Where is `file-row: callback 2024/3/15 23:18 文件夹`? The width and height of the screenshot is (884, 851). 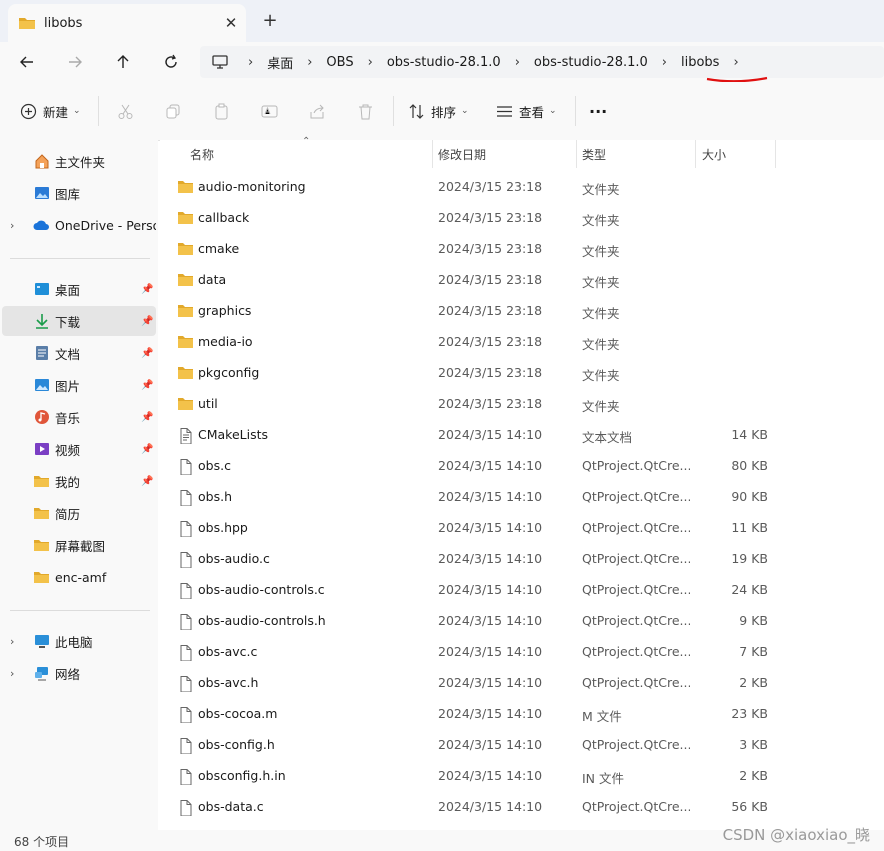
file-row: callback 2024/3/15 23:18 文件夹 is located at coordinates (522, 217).